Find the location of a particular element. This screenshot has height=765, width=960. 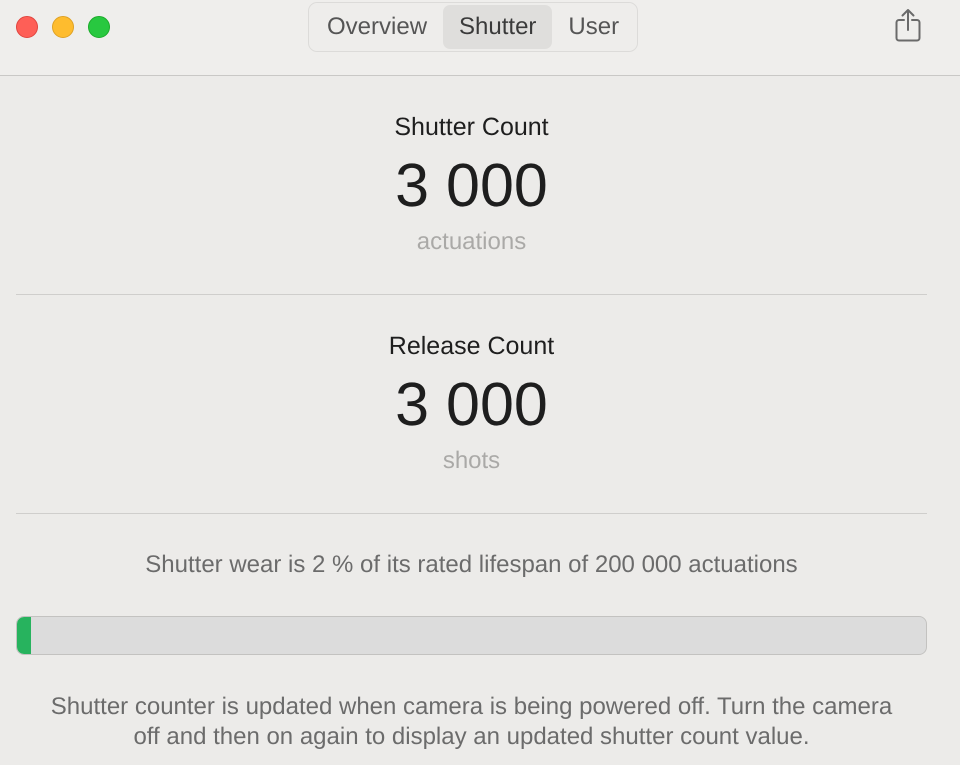

counter-unit: actuations is located at coordinates (472, 242).